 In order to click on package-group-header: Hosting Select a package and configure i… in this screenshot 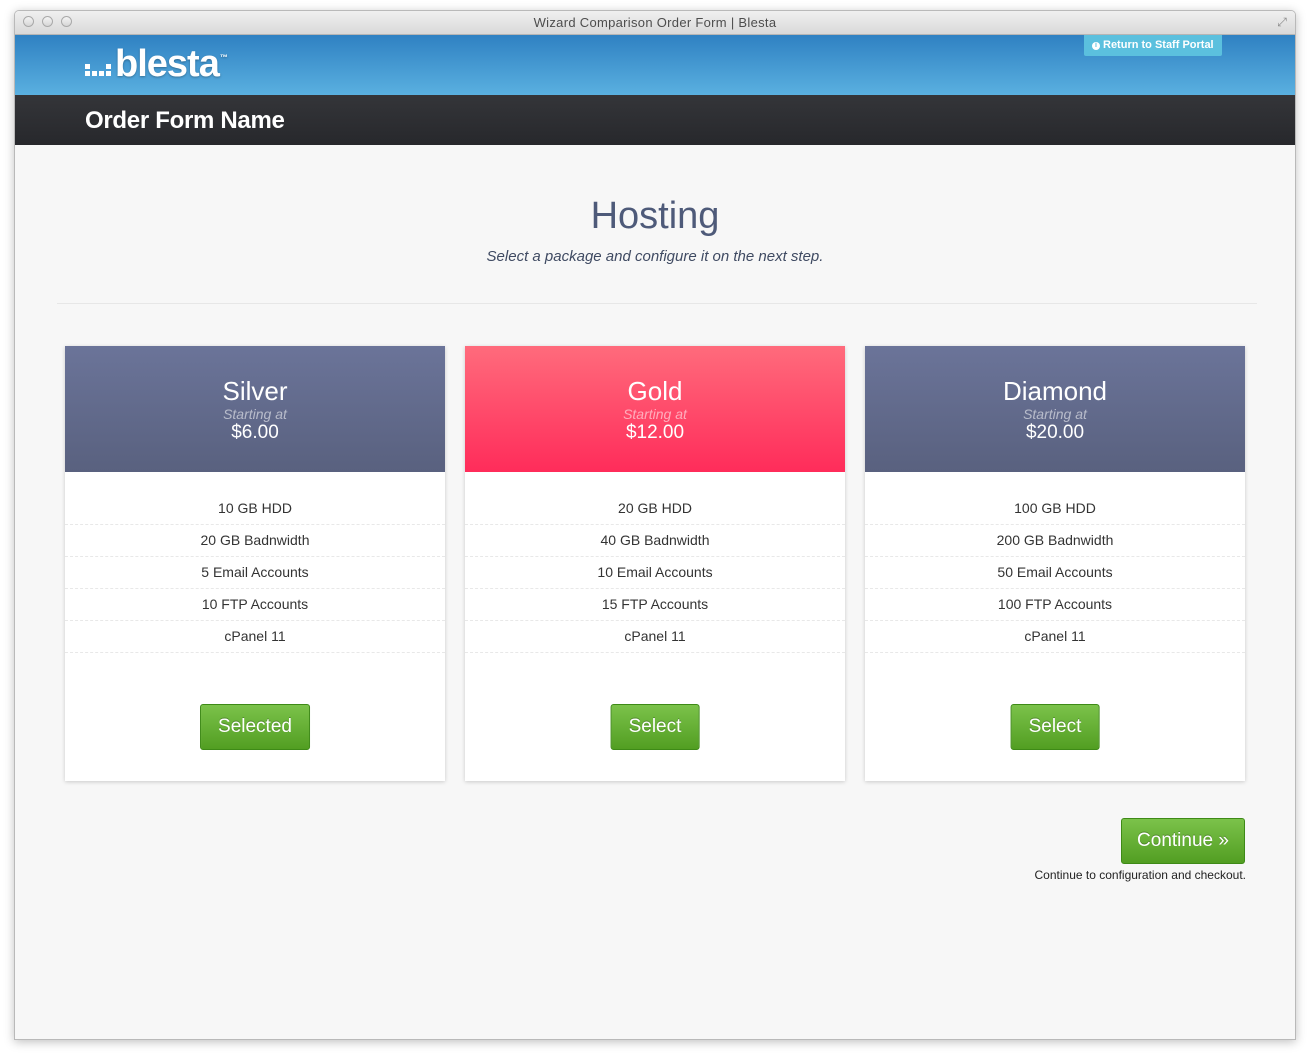, I will do `click(655, 230)`.